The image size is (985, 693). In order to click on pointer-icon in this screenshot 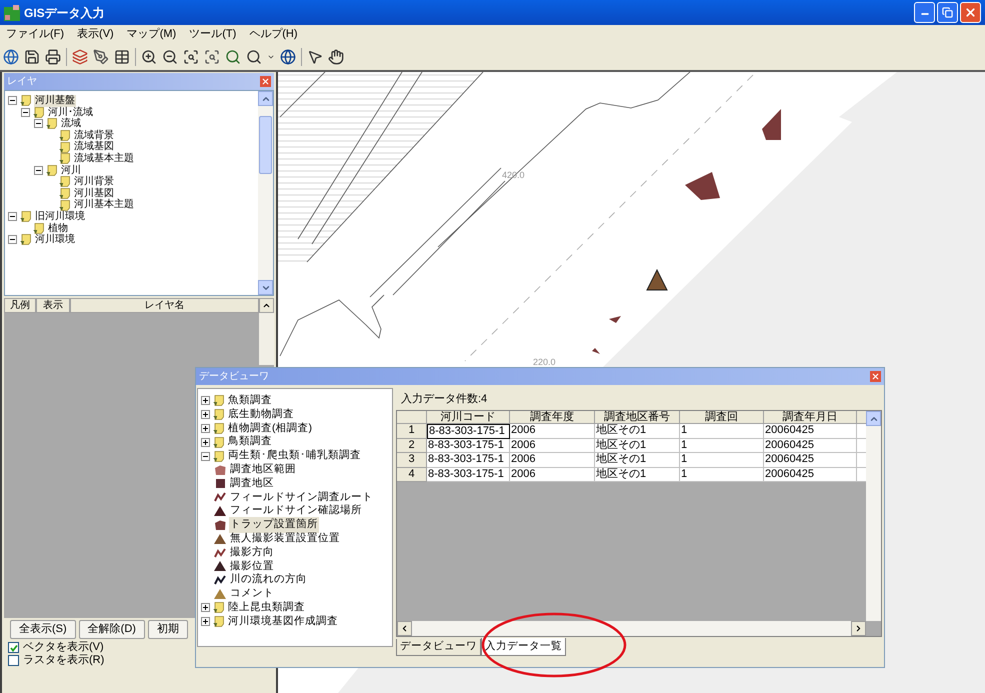, I will do `click(315, 56)`.